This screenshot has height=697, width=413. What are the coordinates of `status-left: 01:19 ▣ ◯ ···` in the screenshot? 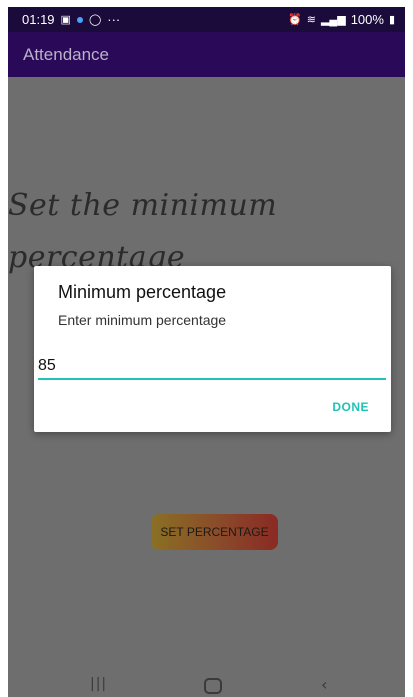 It's located at (71, 19).